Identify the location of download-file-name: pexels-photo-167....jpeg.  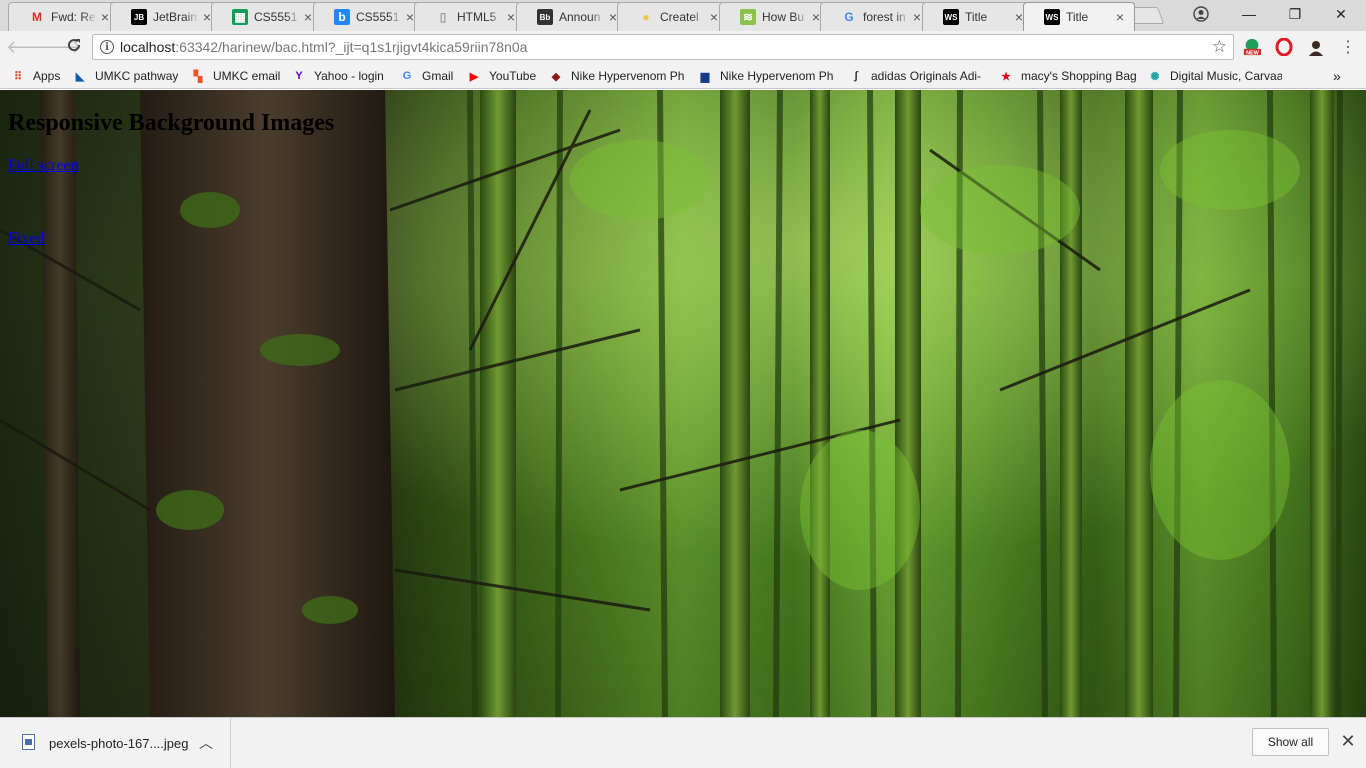
(119, 743).